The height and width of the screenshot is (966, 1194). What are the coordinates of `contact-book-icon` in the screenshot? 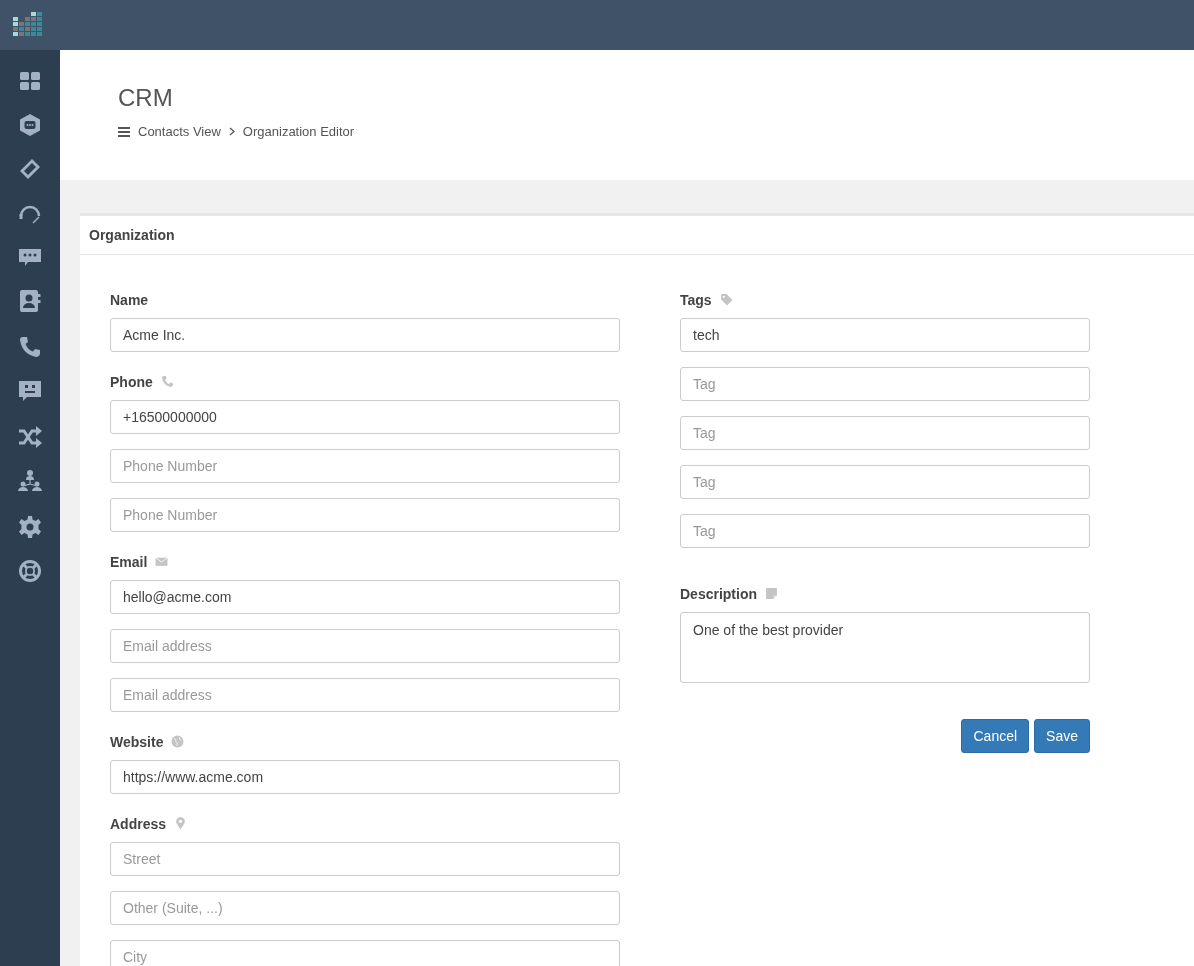 It's located at (30, 301).